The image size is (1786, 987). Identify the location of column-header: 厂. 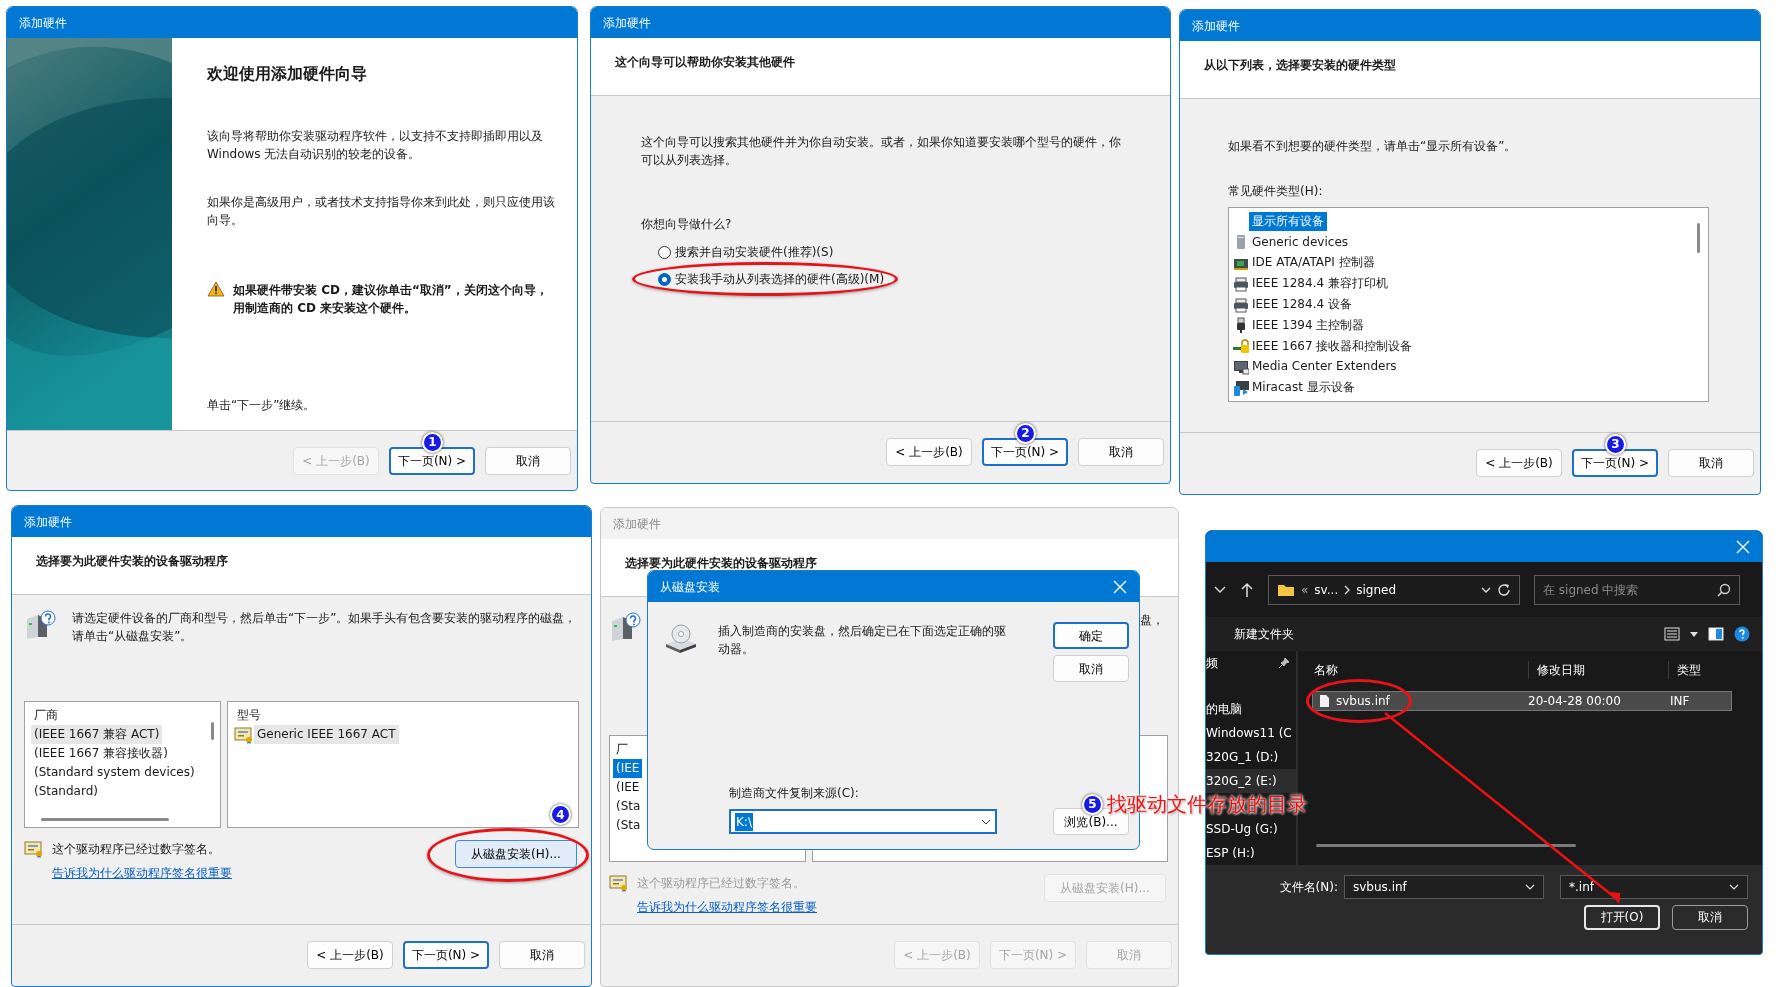
(622, 749).